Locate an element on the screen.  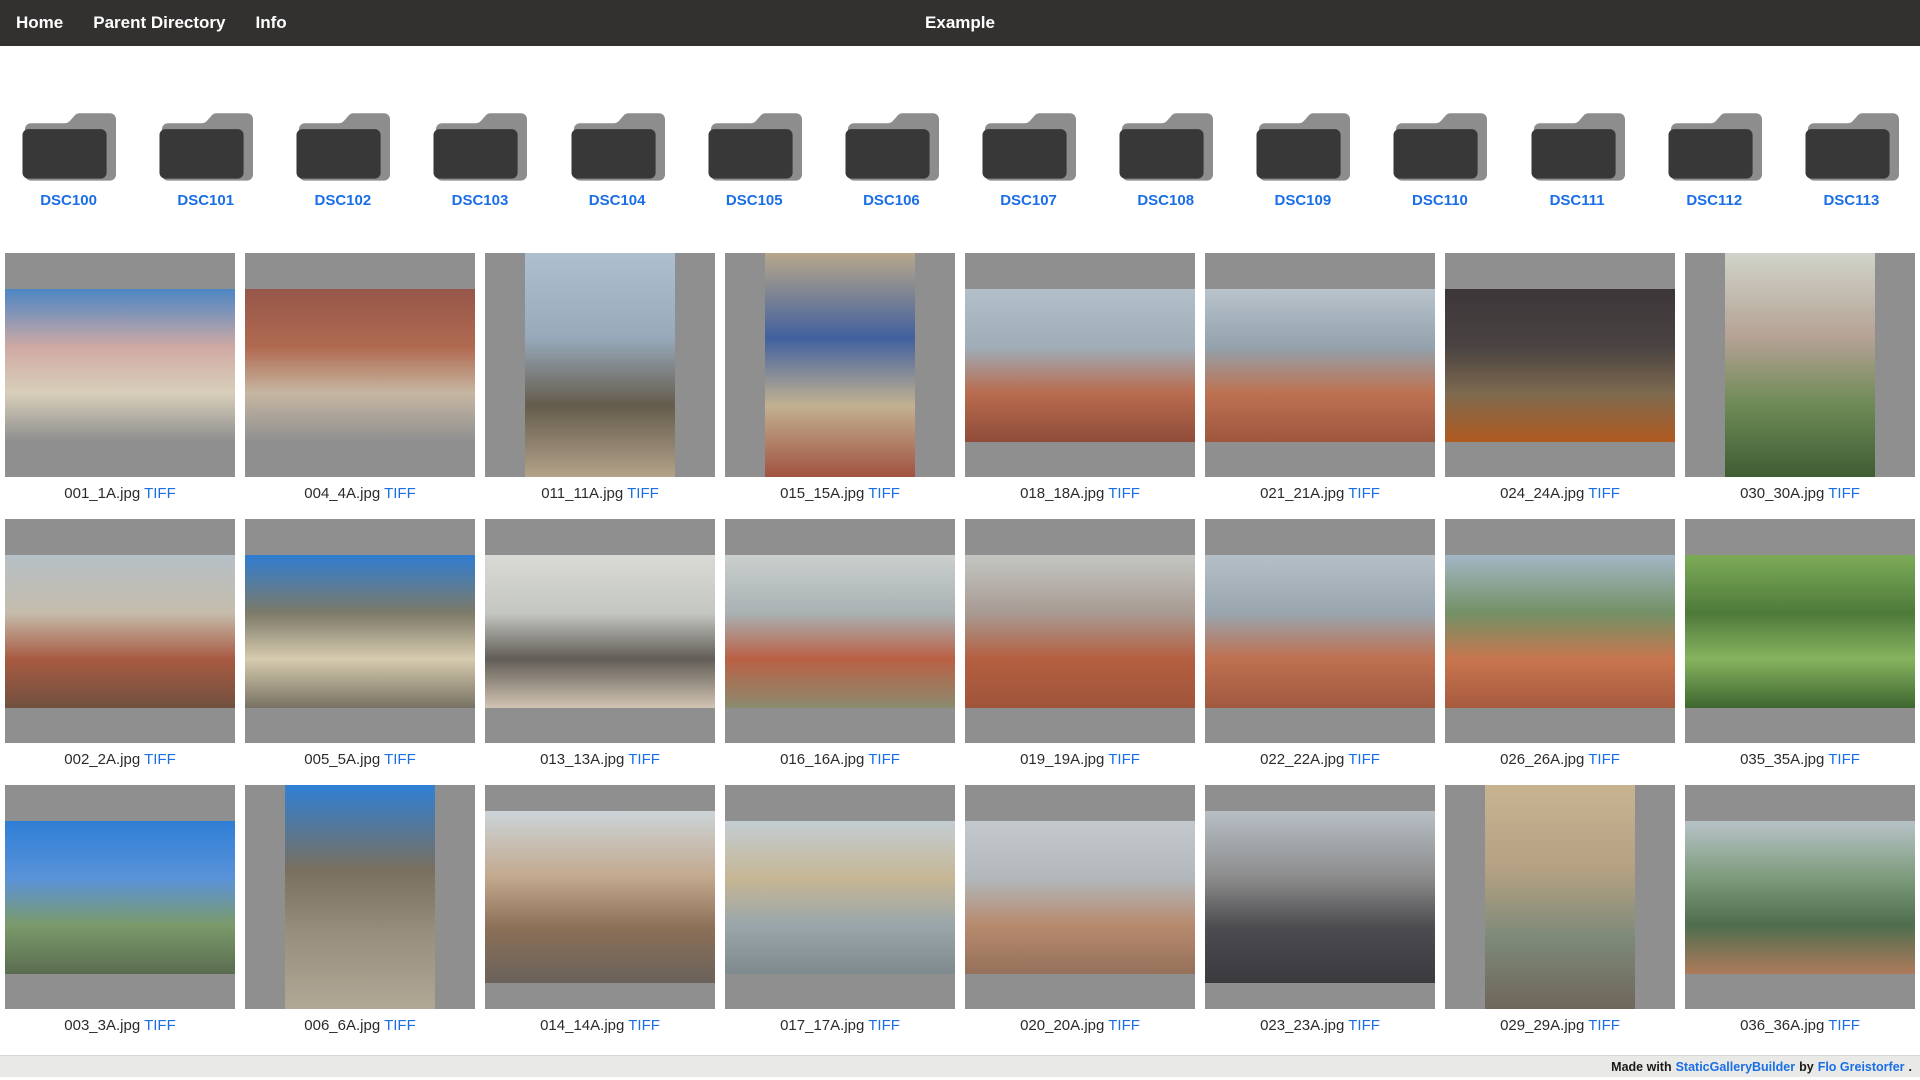
folder-label: DSC113 is located at coordinates (1851, 200).